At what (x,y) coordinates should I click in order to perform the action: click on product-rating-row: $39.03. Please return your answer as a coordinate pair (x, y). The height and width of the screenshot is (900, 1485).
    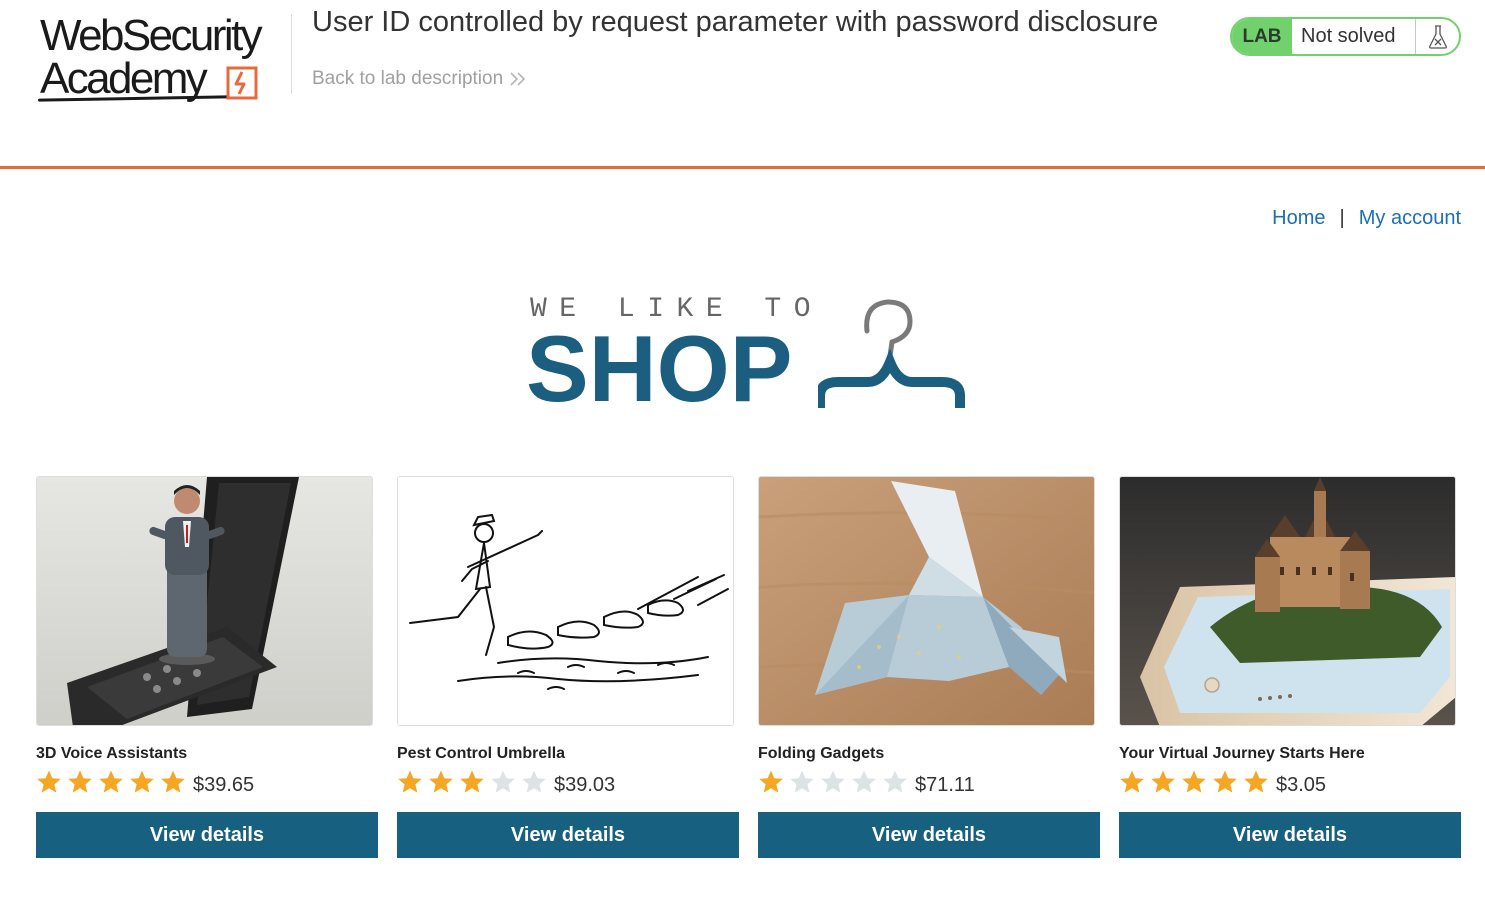
    Looking at the image, I should click on (568, 782).